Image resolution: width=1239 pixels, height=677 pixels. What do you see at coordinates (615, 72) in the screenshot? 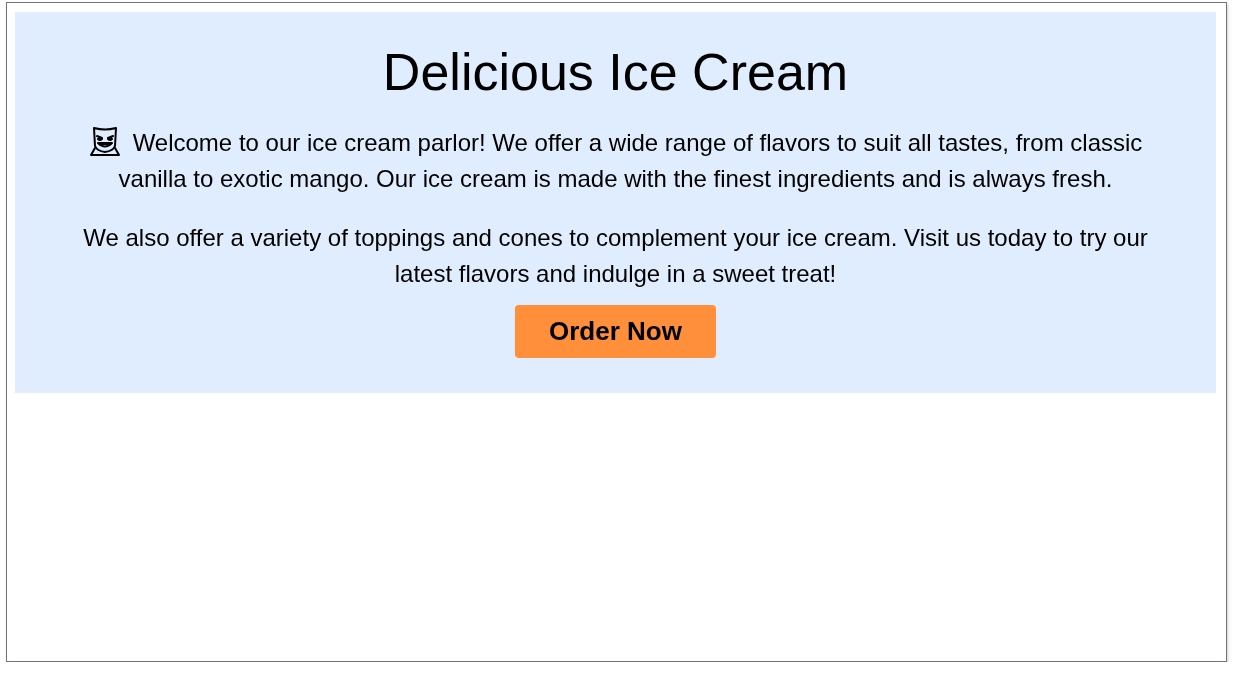
I see `hero-title: Delicious Ice Cream` at bounding box center [615, 72].